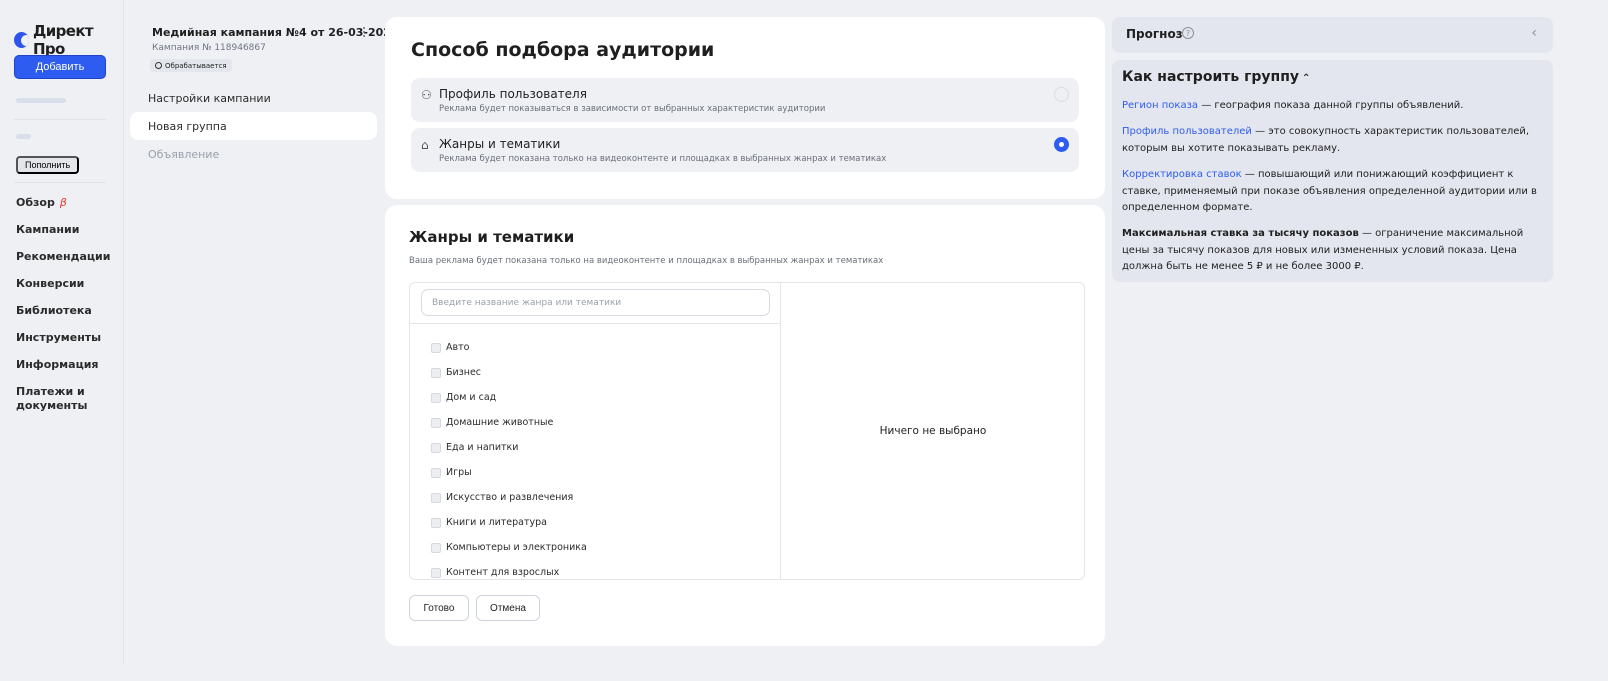 Image resolution: width=1608 pixels, height=681 pixels. What do you see at coordinates (509, 547) in the screenshot?
I see `genre-item: Компьютеры и электроника` at bounding box center [509, 547].